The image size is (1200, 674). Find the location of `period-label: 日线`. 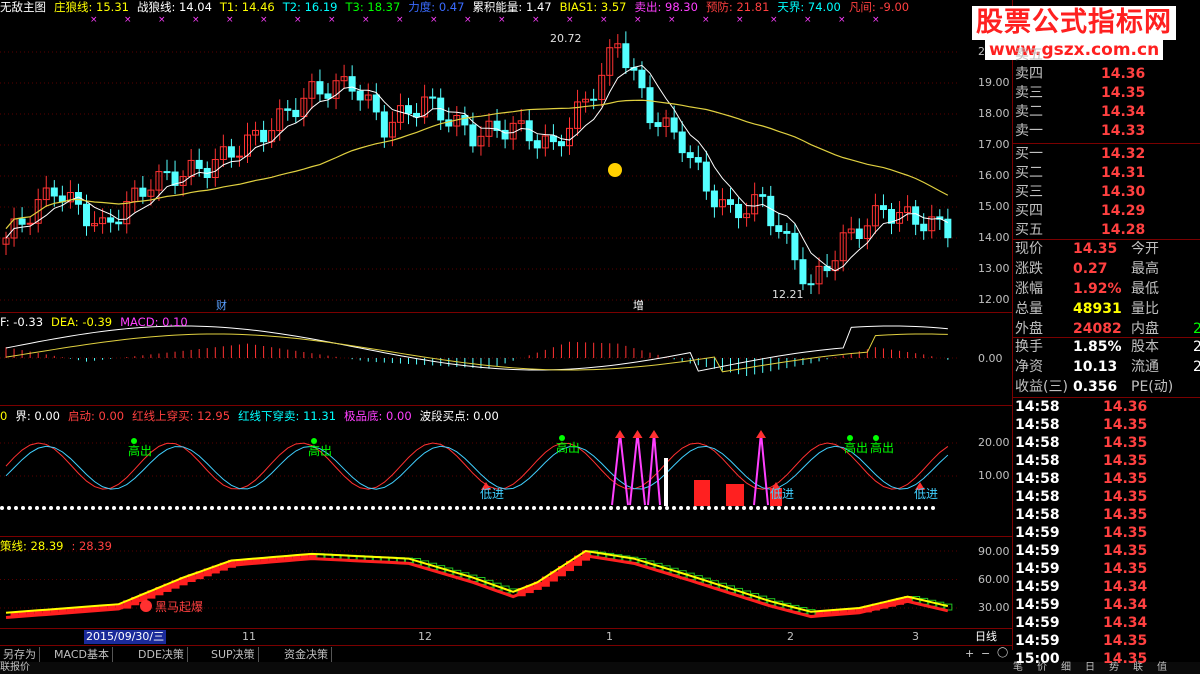

period-label: 日线 is located at coordinates (986, 637).